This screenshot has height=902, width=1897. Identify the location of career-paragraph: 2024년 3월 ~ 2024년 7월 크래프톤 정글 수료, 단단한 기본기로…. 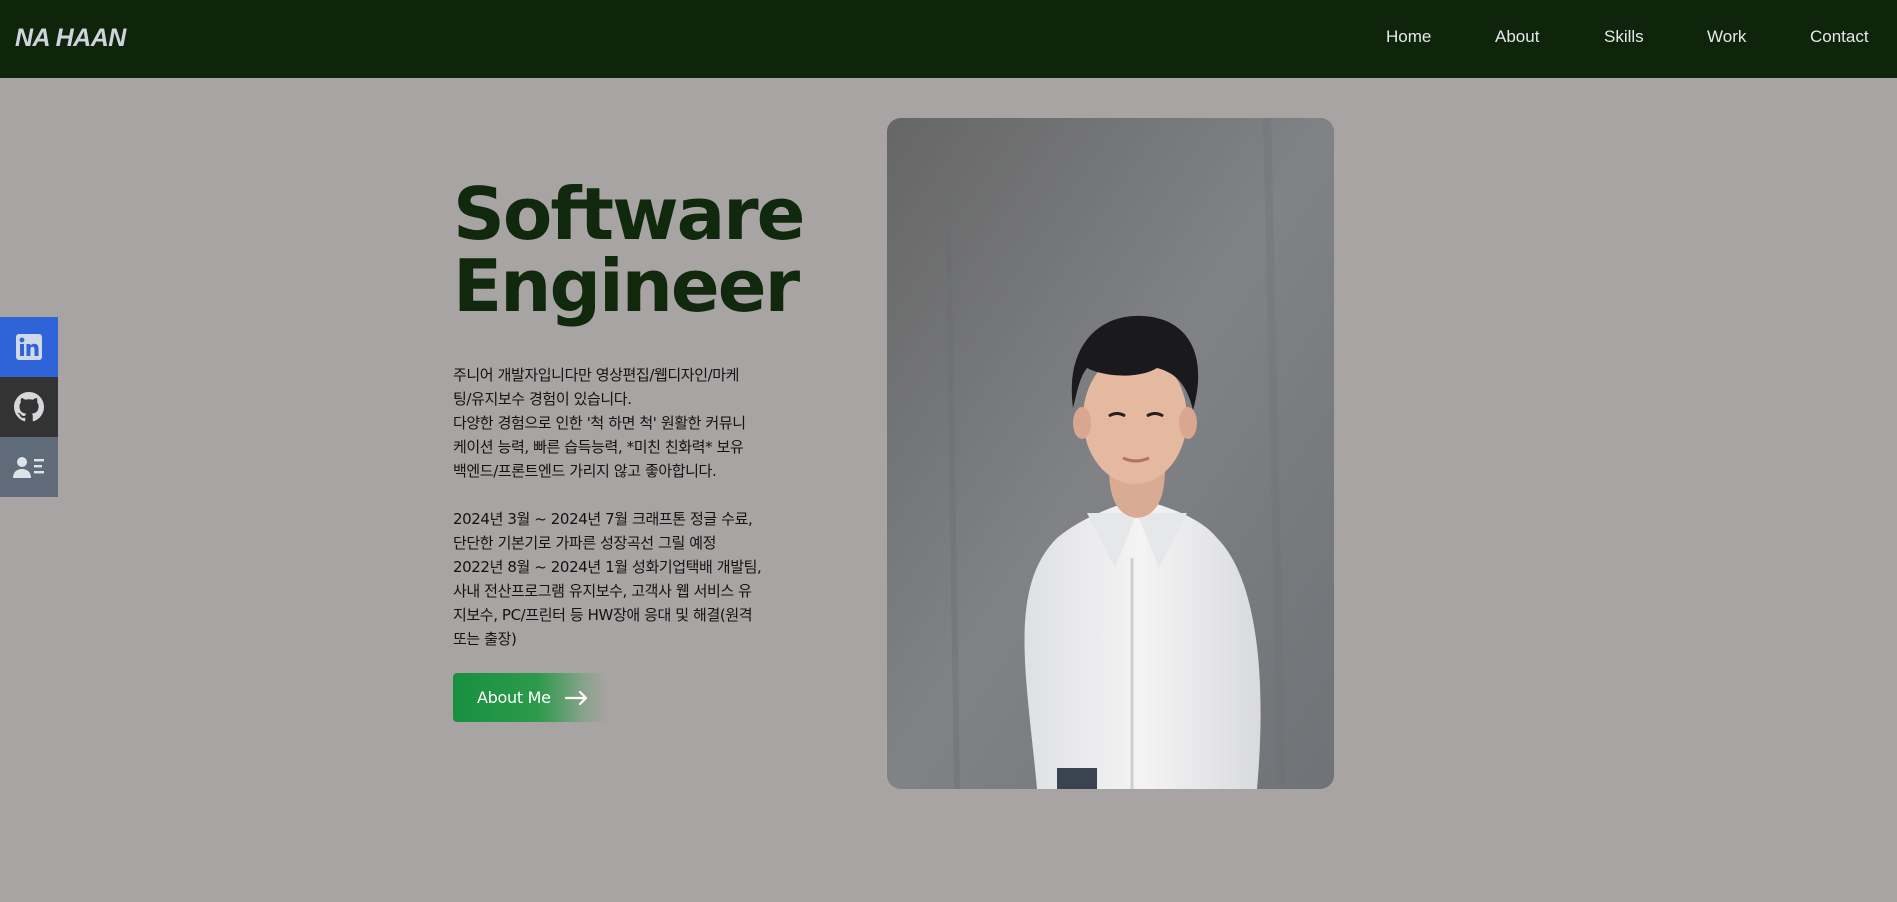
(607, 579).